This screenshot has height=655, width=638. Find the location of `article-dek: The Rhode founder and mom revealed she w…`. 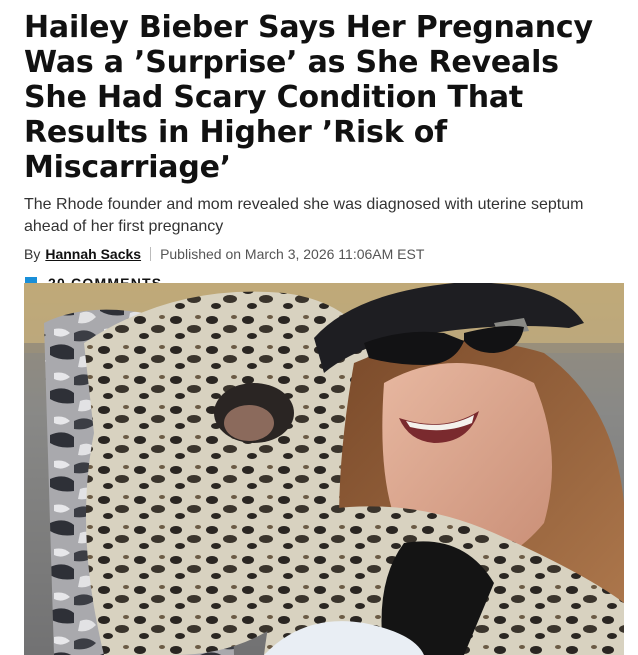

article-dek: The Rhode founder and mom revealed she w… is located at coordinates (304, 215).